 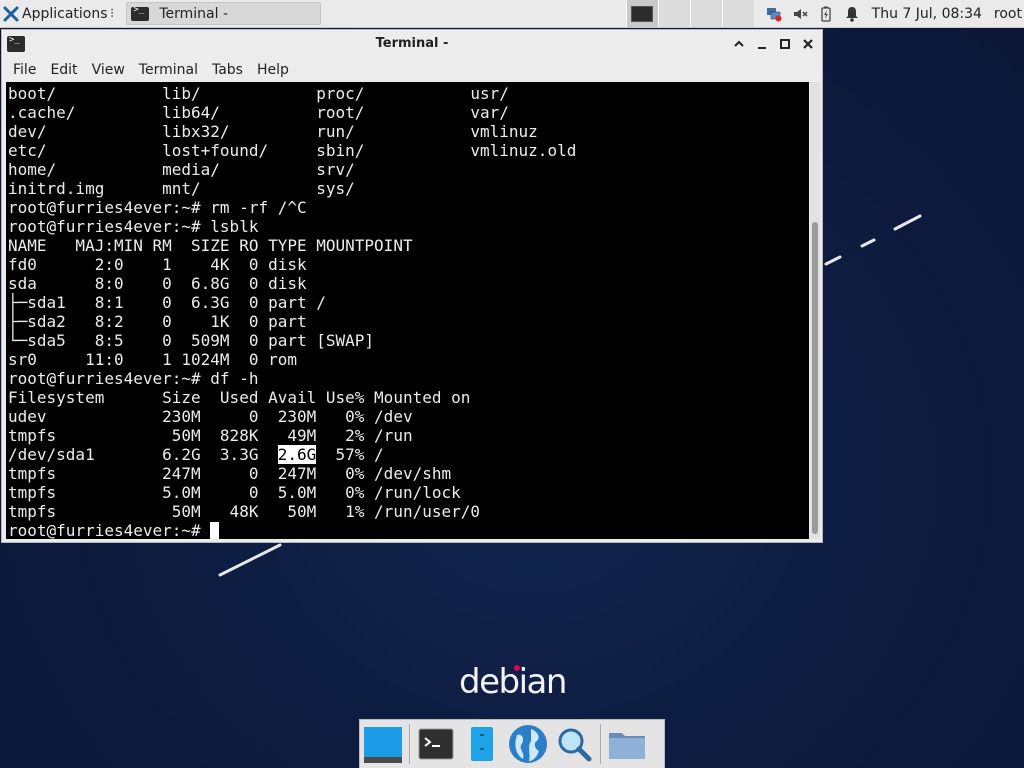 I want to click on dock-show-desktop, so click(x=383, y=744).